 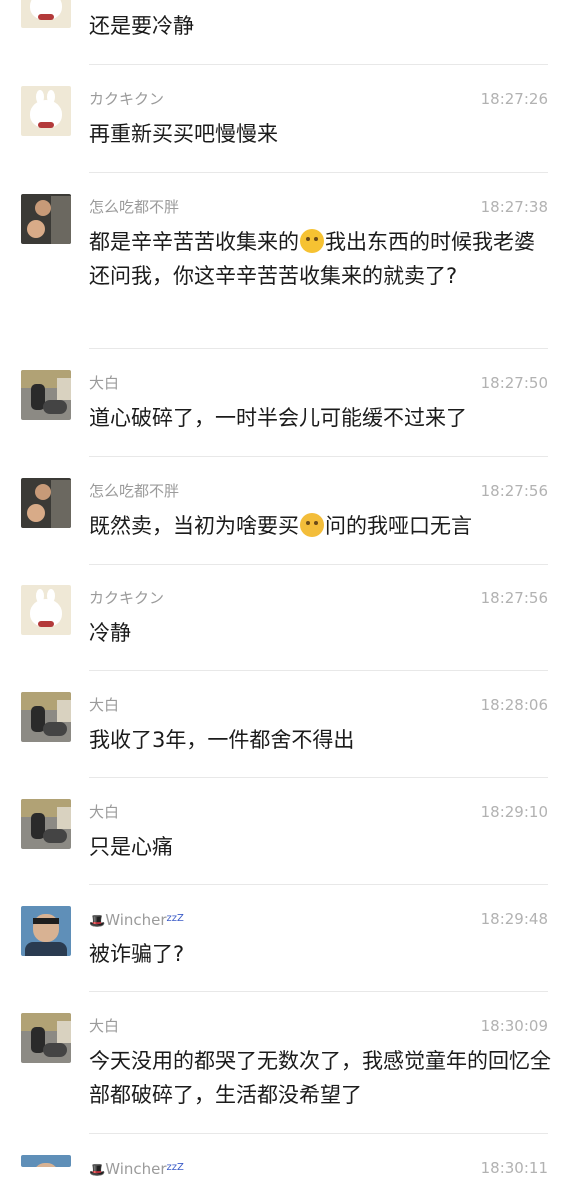 I want to click on message-text: 还是要冷静, so click(x=141, y=26).